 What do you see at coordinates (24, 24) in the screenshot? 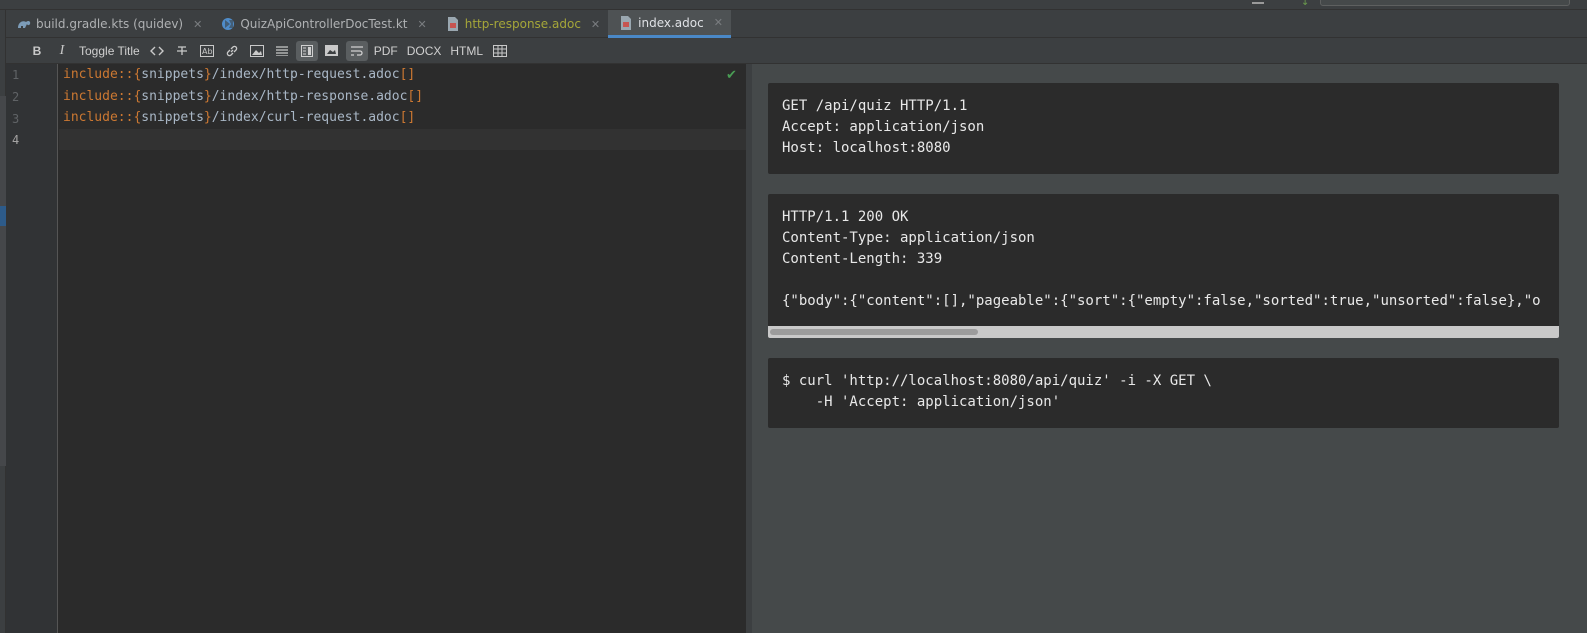
I see `gradle-icon` at bounding box center [24, 24].